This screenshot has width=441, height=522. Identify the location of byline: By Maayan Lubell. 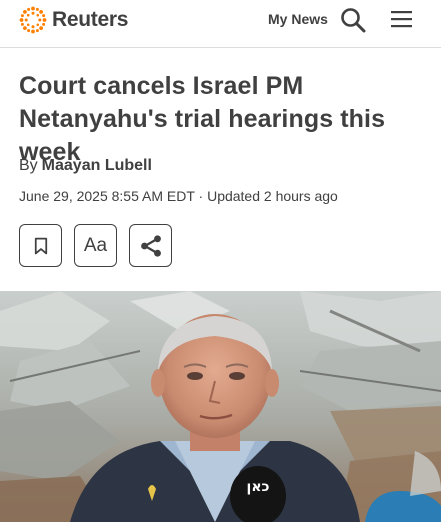
(85, 166).